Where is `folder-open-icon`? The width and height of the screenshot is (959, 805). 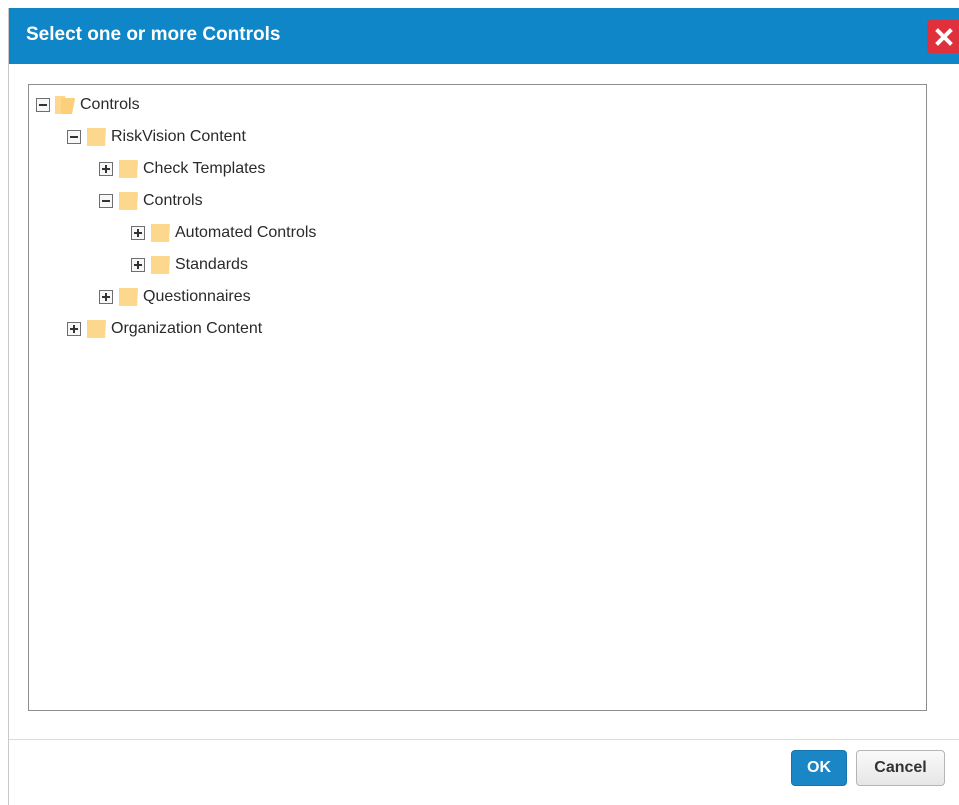
folder-open-icon is located at coordinates (65, 105).